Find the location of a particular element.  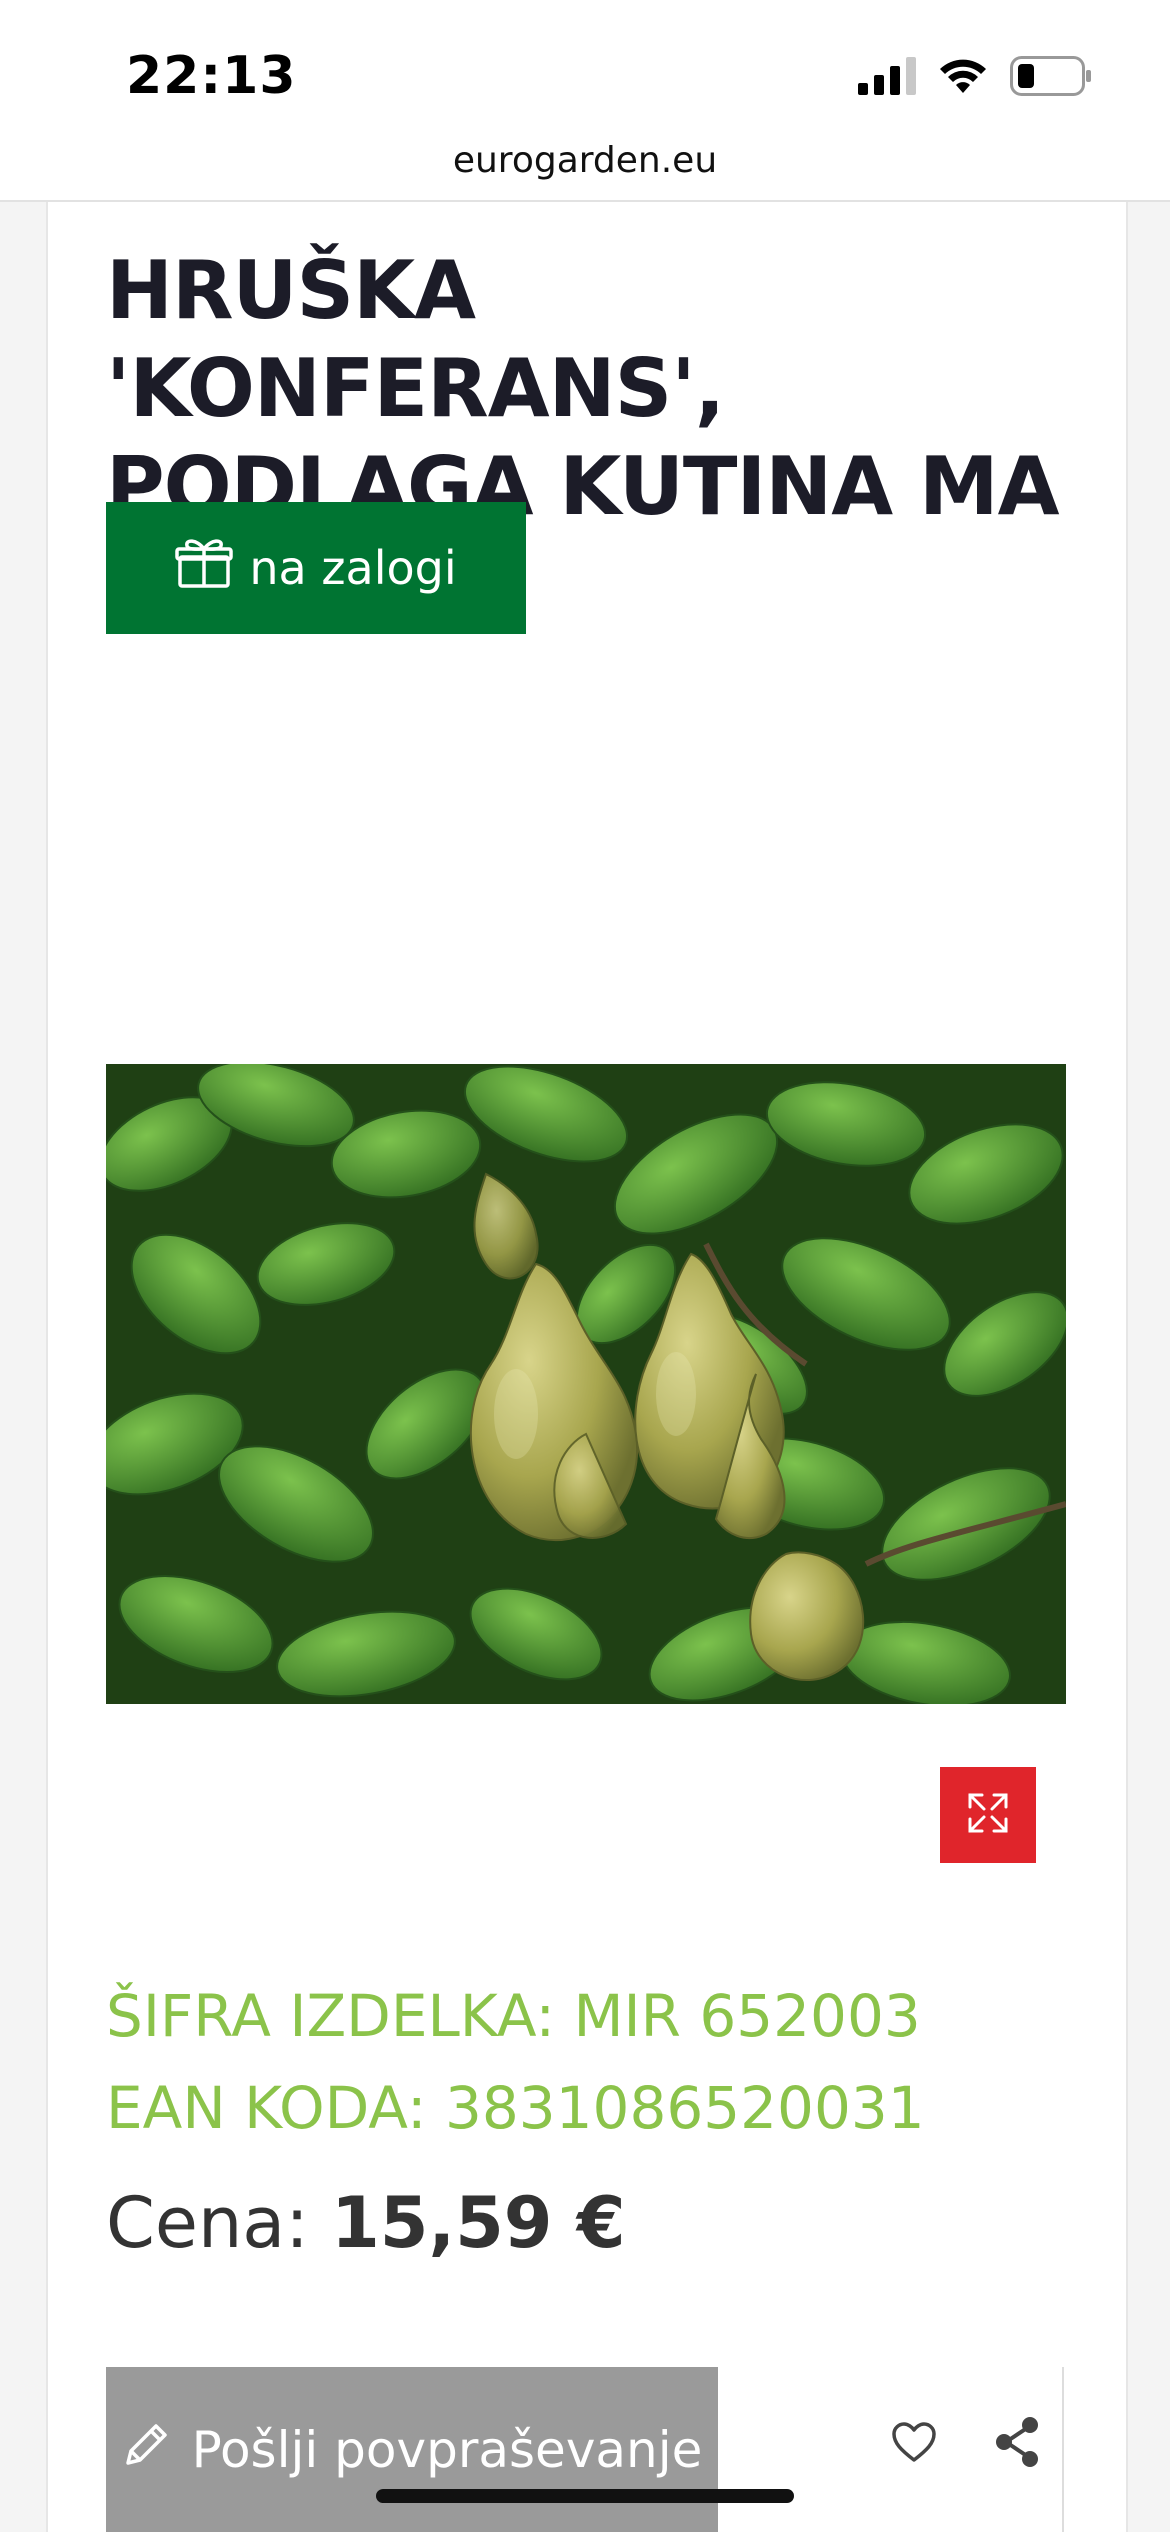

share-icon is located at coordinates (1018, 2444).